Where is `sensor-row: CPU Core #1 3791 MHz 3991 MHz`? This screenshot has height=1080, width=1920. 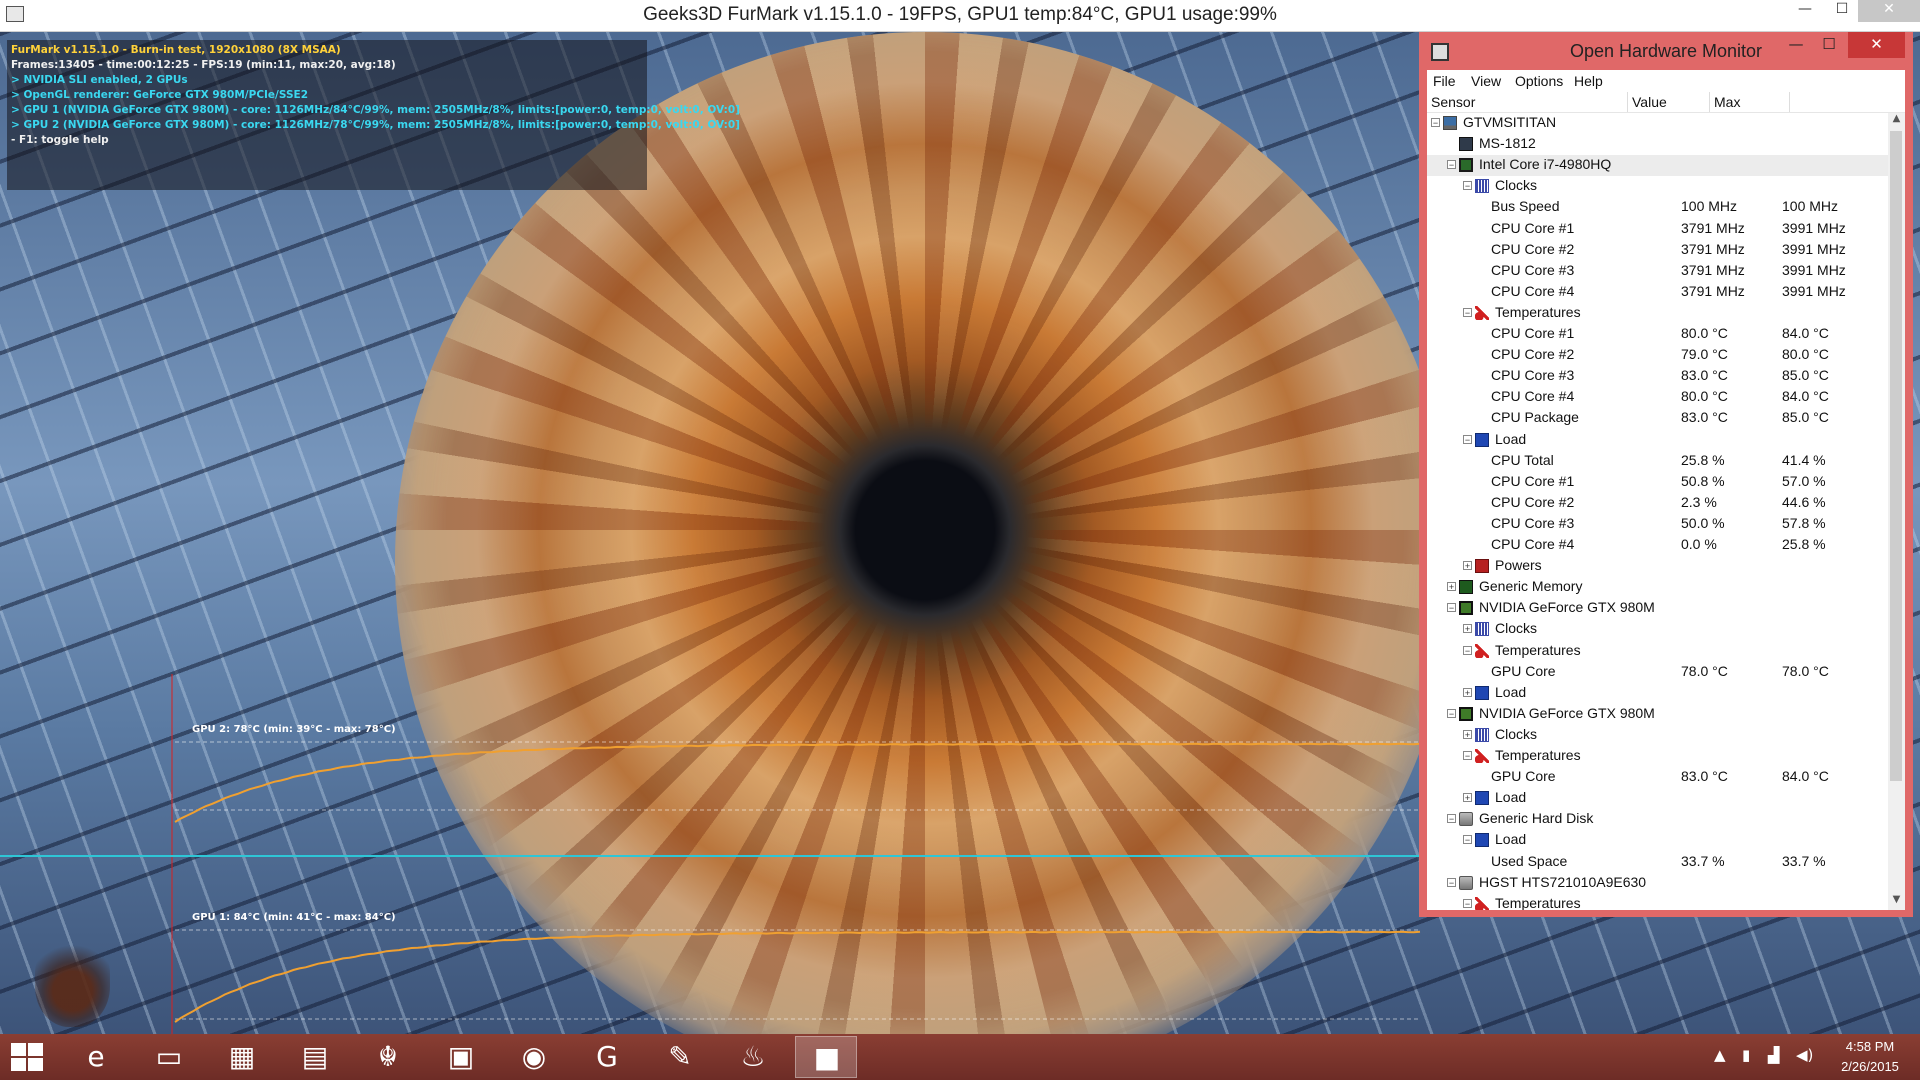
sensor-row: CPU Core #1 3791 MHz 3991 MHz is located at coordinates (1657, 229).